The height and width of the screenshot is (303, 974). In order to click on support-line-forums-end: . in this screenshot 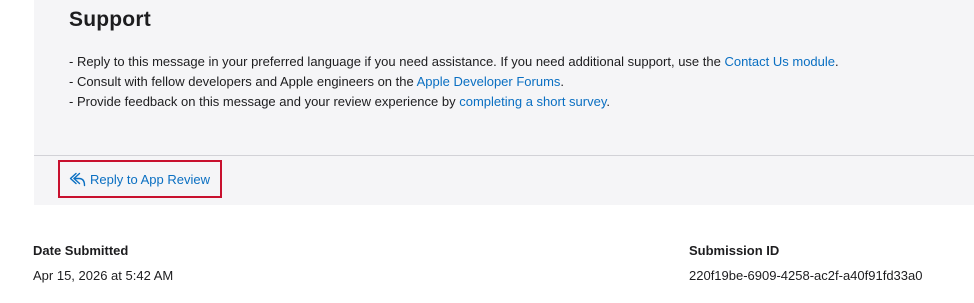, I will do `click(562, 81)`.